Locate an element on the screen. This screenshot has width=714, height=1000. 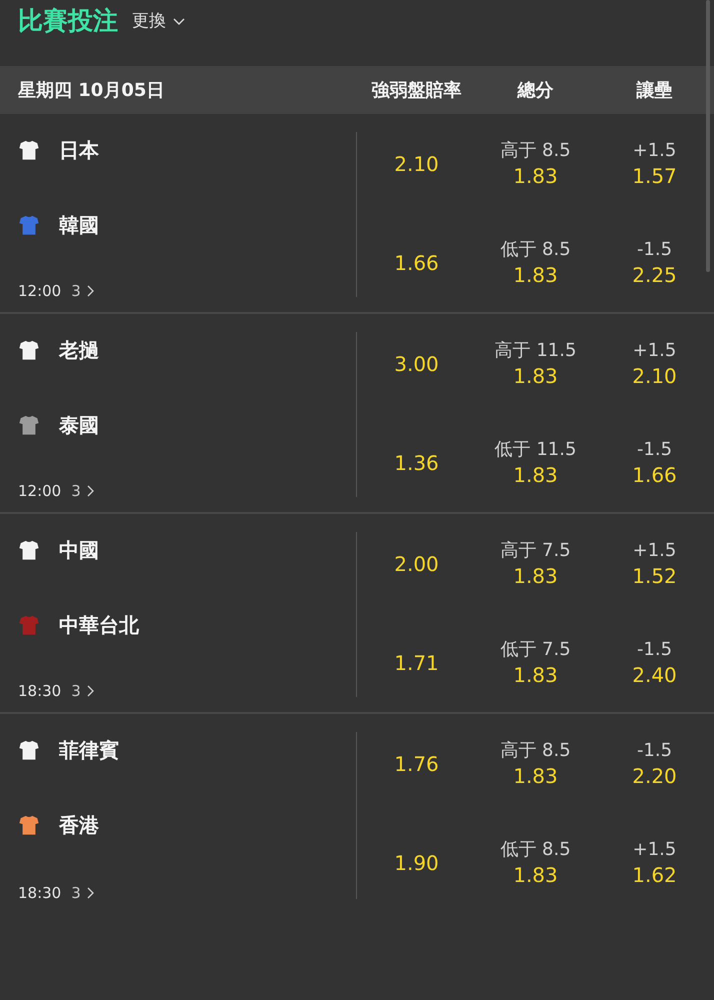
date-label: 星期四 10月05日 is located at coordinates (92, 90).